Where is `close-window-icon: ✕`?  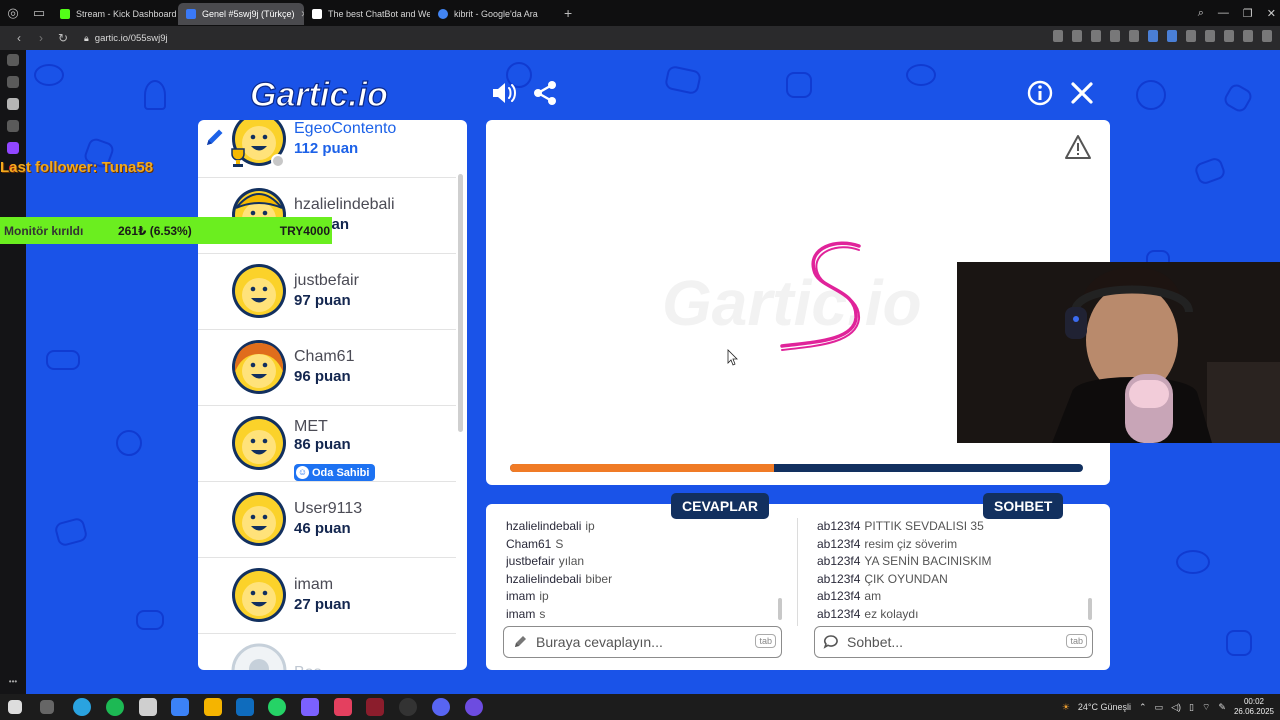
close-window-icon: ✕ is located at coordinates (1271, 13).